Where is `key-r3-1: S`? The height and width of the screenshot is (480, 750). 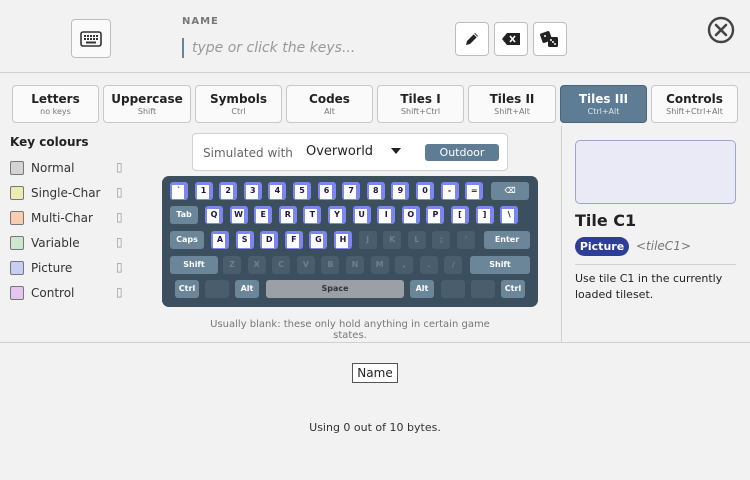 key-r3-1: S is located at coordinates (244, 240).